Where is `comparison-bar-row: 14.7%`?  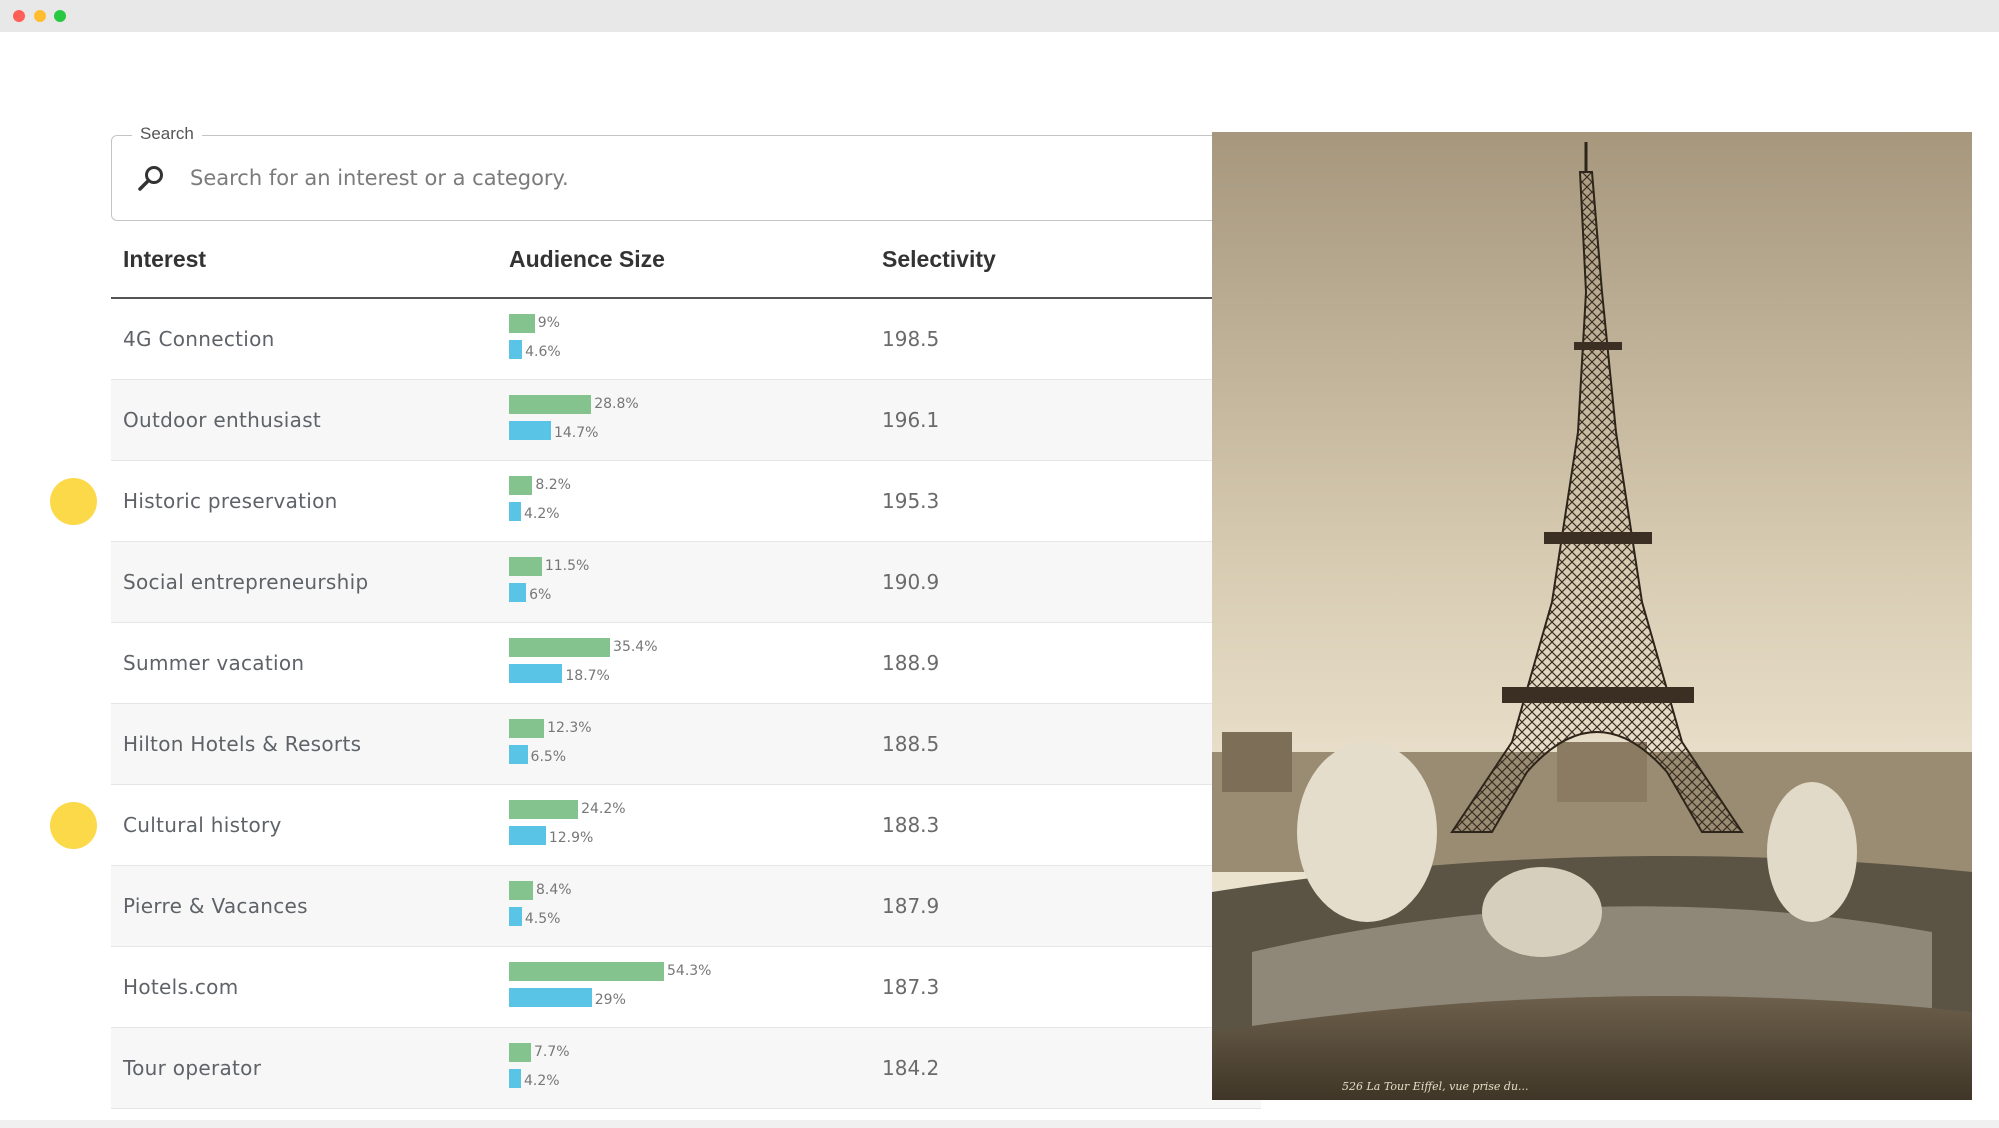
comparison-bar-row: 14.7% is located at coordinates (554, 430).